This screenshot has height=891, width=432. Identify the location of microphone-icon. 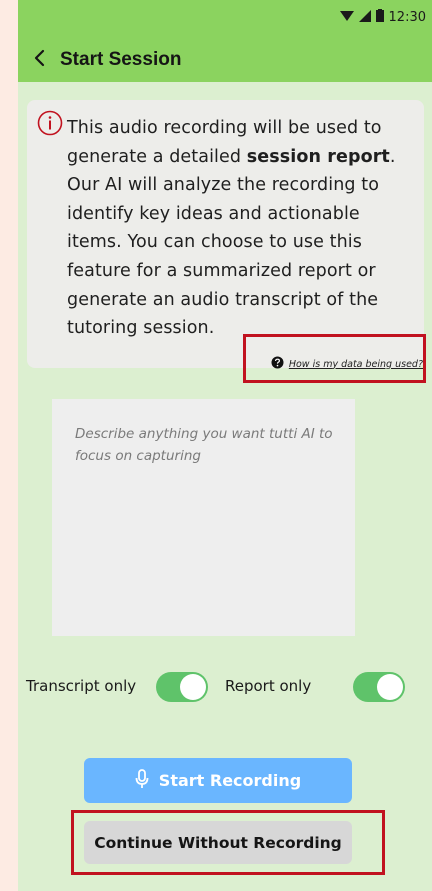
(142, 780).